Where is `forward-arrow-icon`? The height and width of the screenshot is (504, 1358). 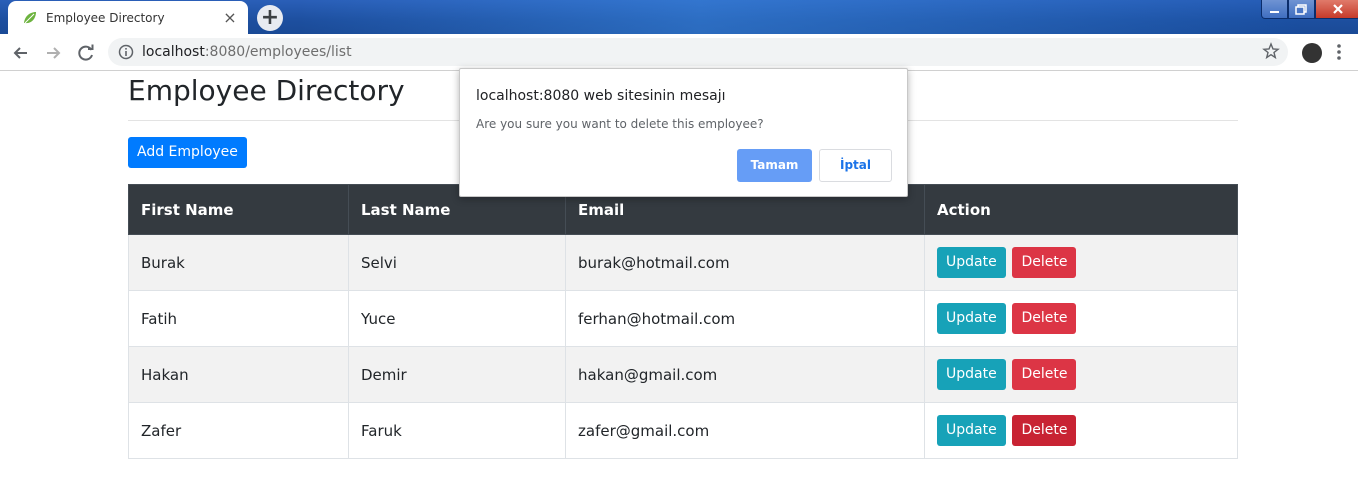 forward-arrow-icon is located at coordinates (53, 53).